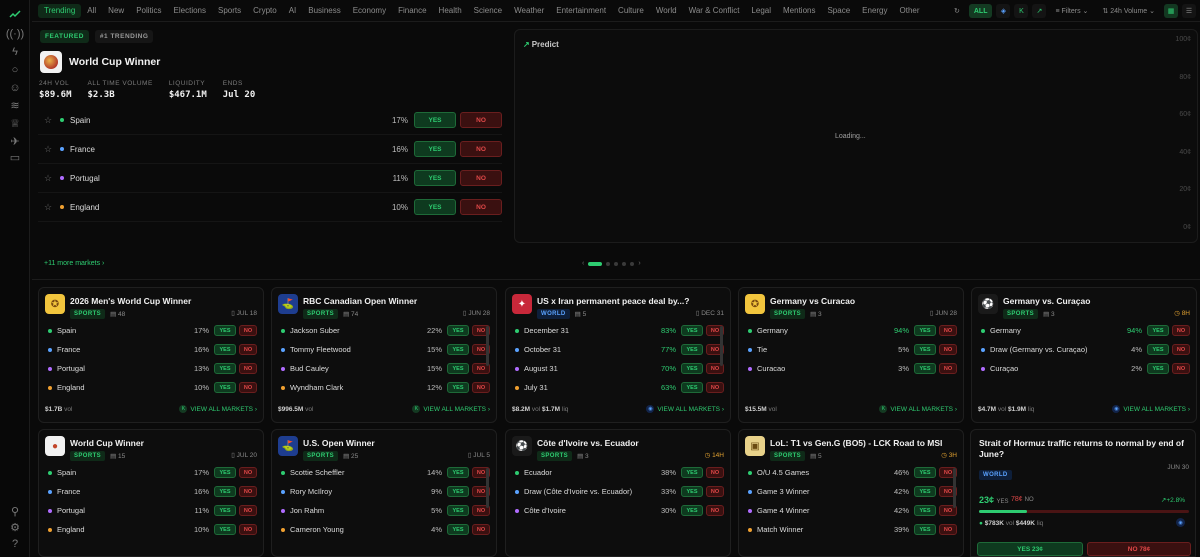  What do you see at coordinates (15, 34) in the screenshot?
I see `live-icon: ((·))` at bounding box center [15, 34].